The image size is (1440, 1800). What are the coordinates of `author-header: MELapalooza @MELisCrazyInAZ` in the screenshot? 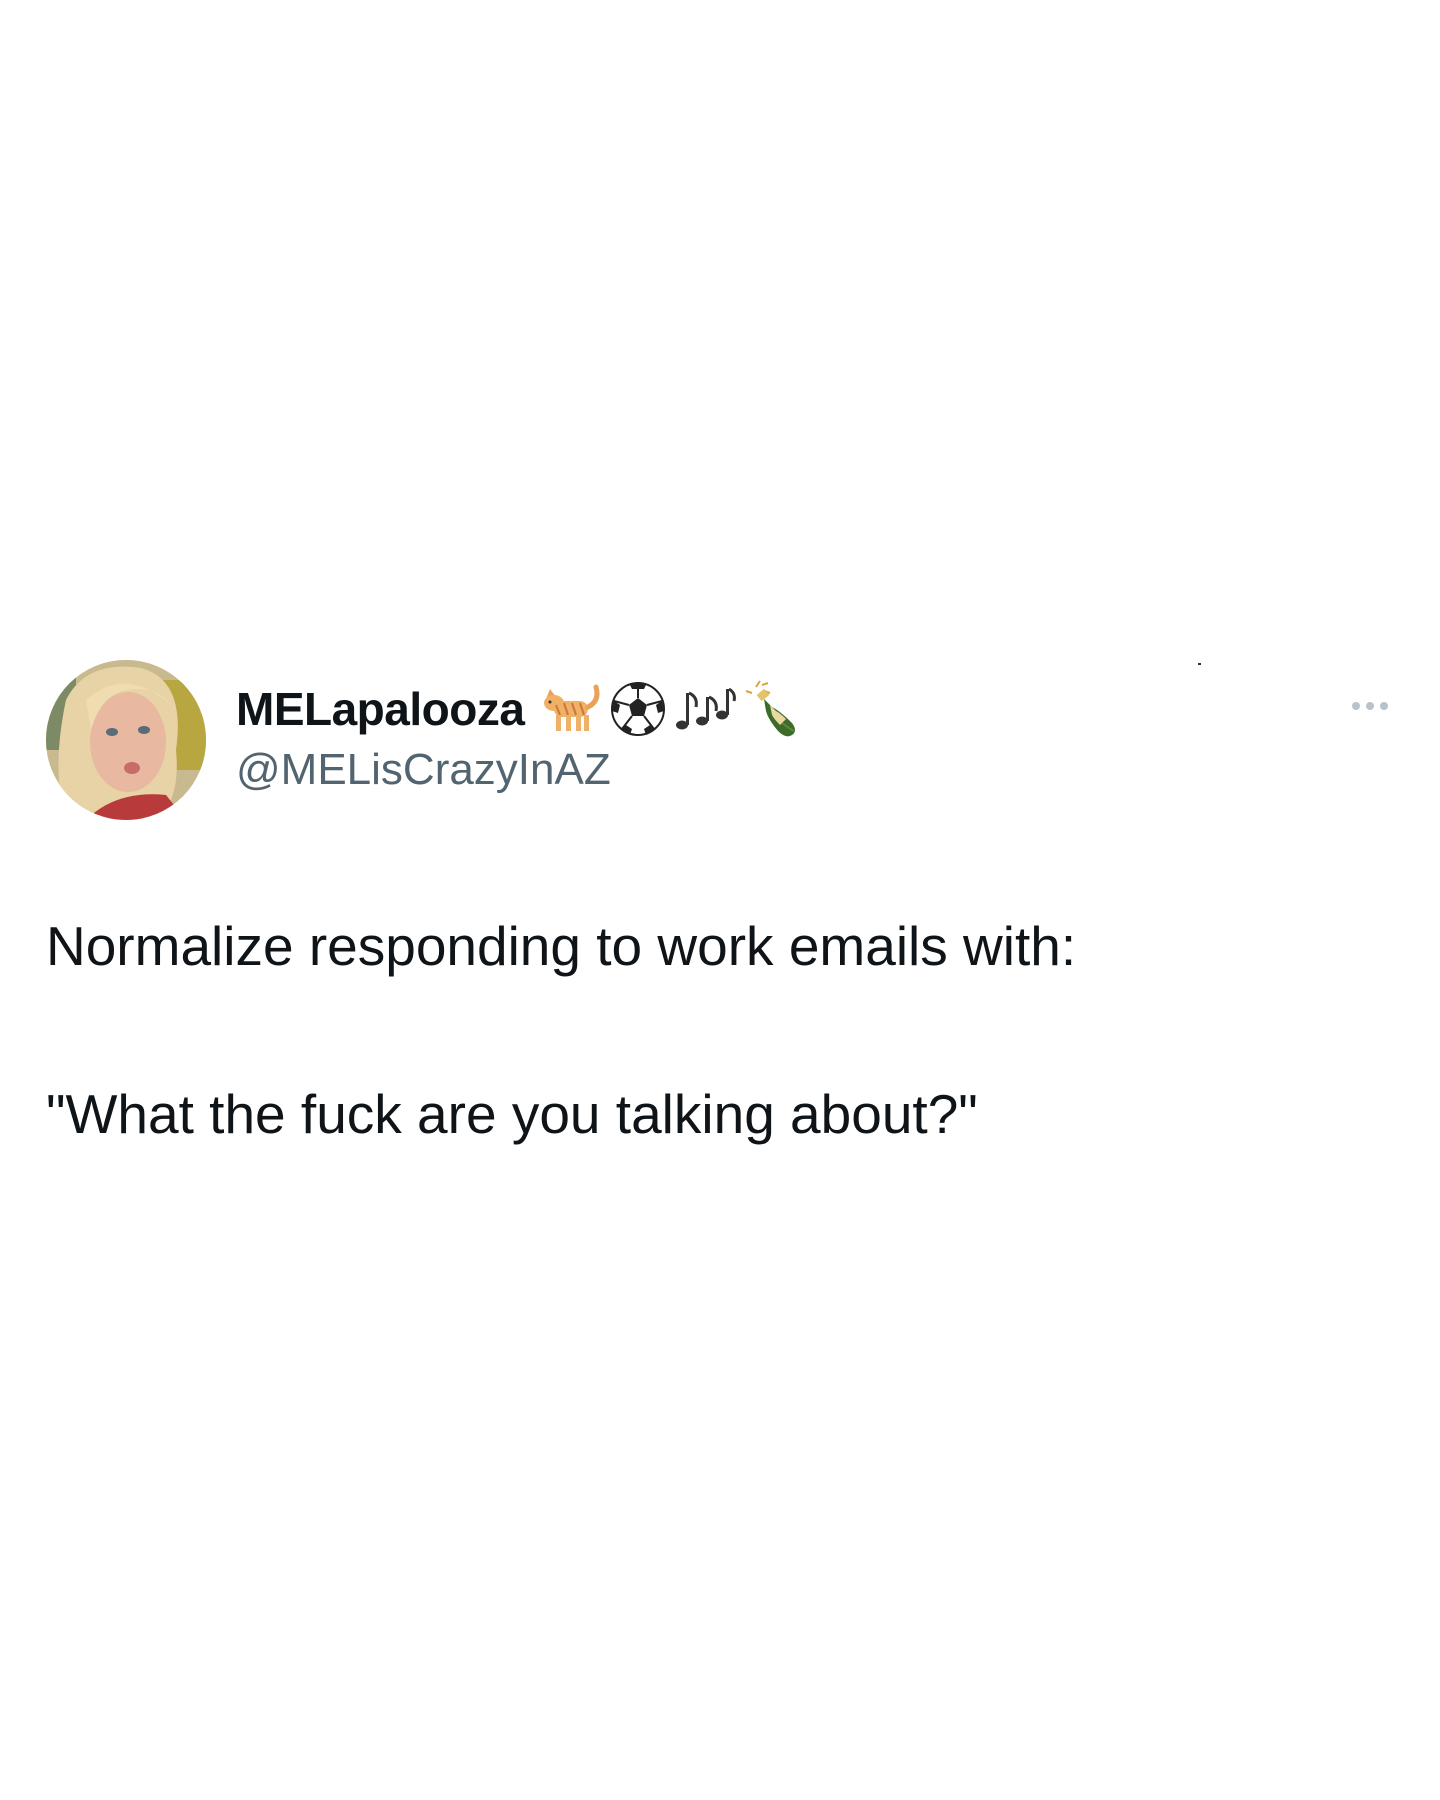 It's located at (736, 739).